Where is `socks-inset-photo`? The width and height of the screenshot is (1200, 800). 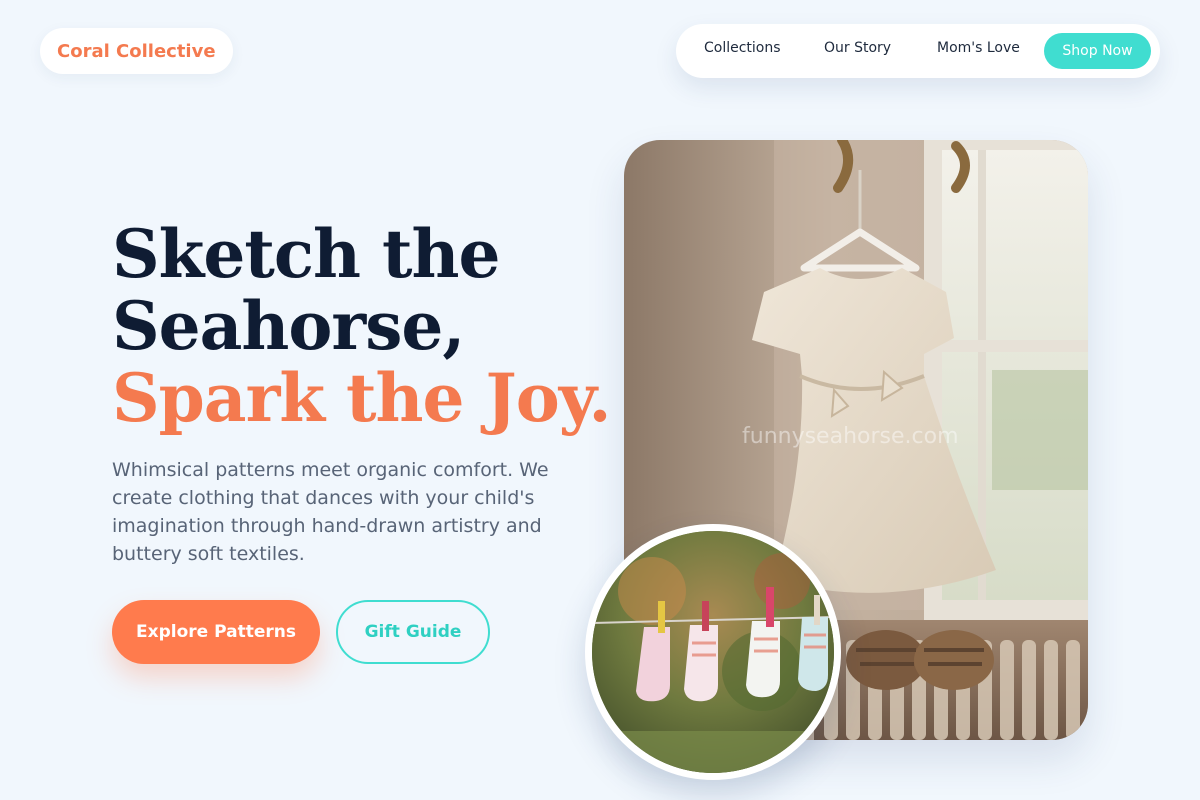
socks-inset-photo is located at coordinates (713, 652).